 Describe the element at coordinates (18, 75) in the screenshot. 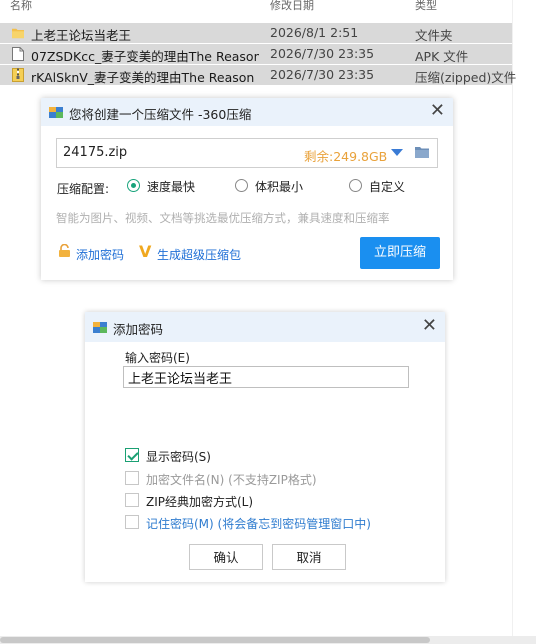

I see `zip-icon` at that location.